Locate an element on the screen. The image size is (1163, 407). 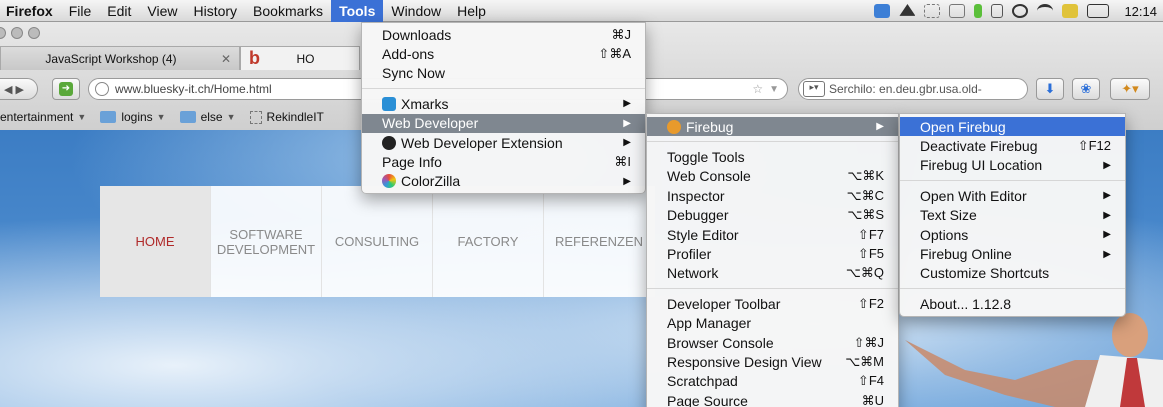
menu-item-label: Inspector is located at coordinates (696, 195).